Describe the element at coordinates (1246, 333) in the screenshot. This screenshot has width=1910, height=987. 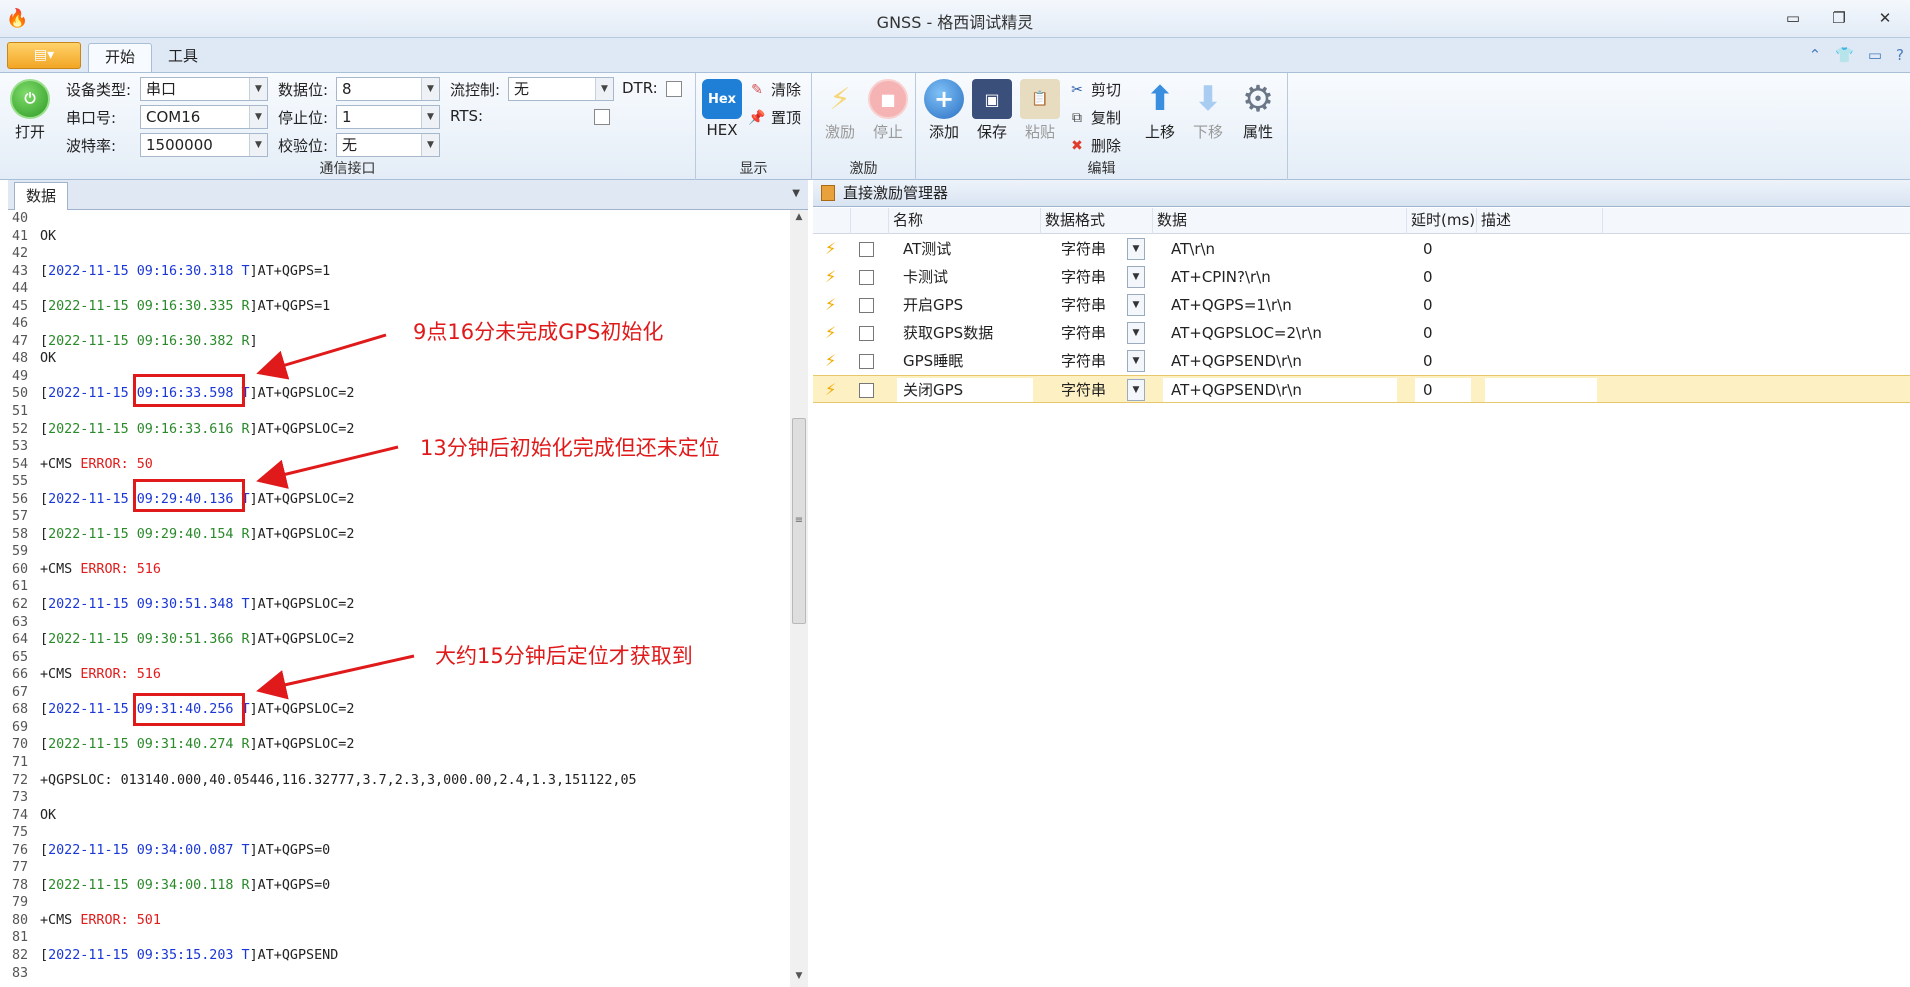
I see `row-data: AT+QGPSLOC=2\r\n` at that location.